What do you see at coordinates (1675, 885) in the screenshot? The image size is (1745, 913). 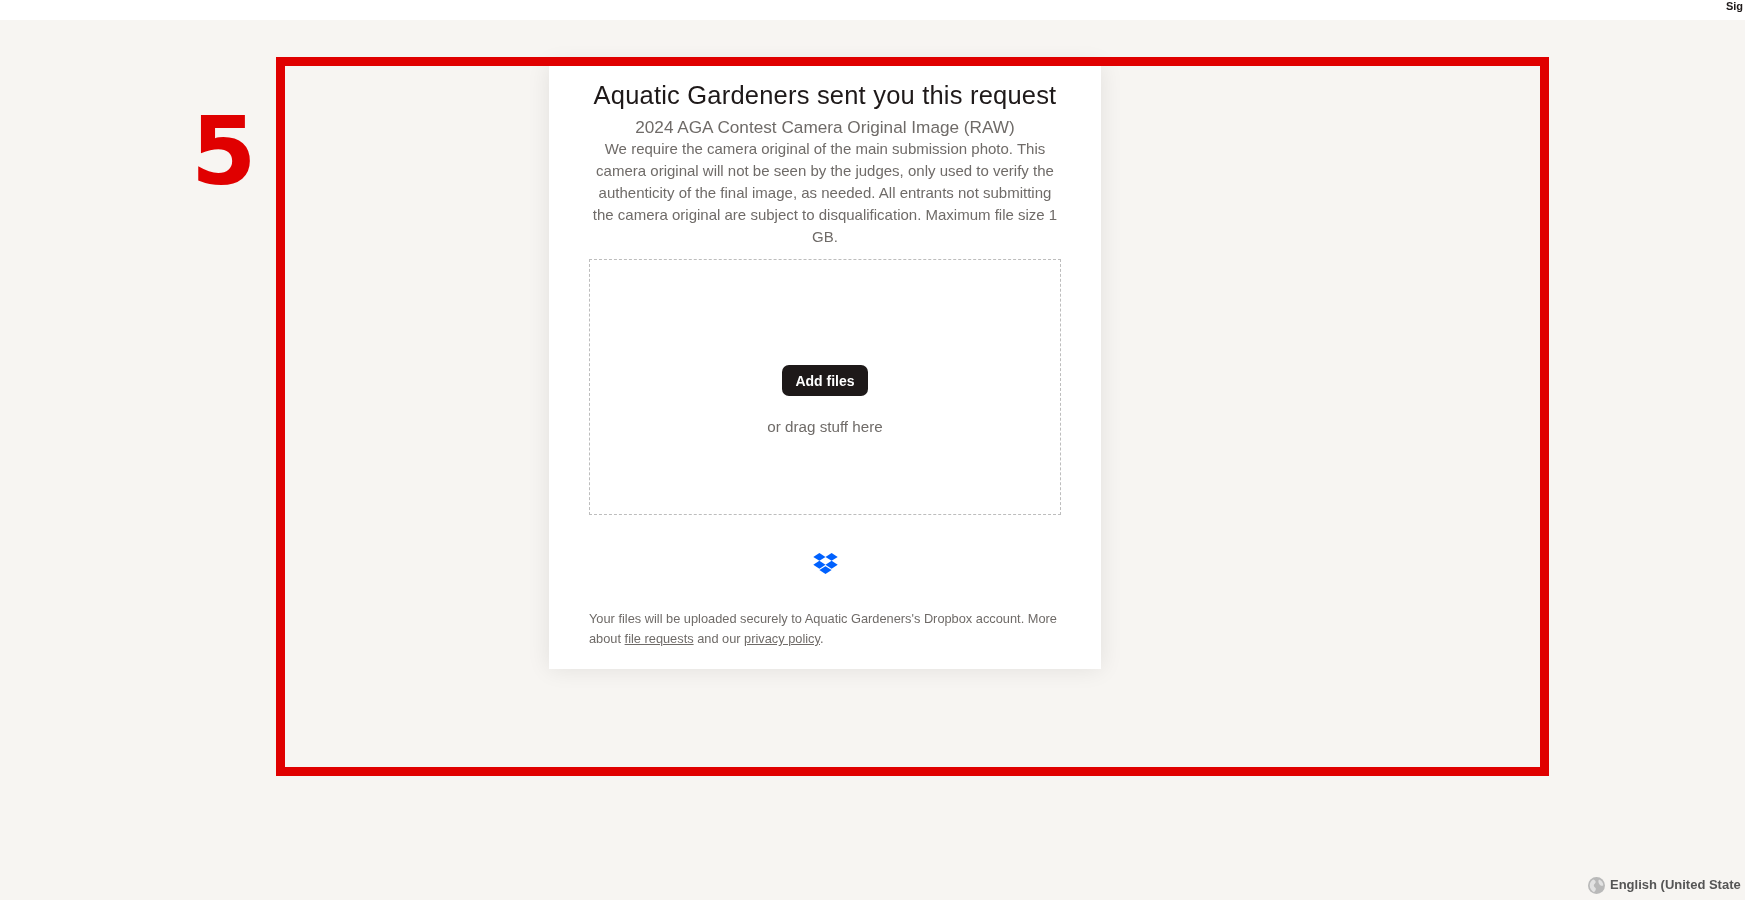 I see `language-selector: English (United State` at bounding box center [1675, 885].